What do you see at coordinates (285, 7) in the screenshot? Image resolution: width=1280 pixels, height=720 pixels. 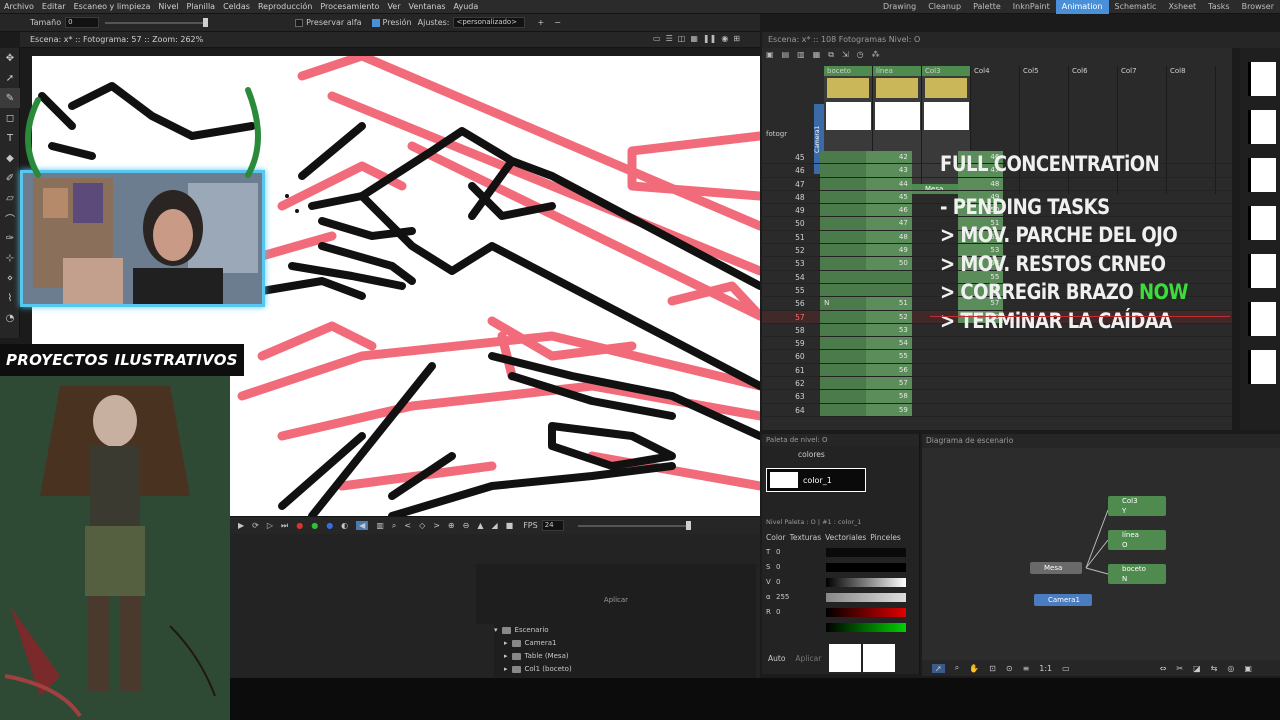 I see `menu-reproduccion: Reproducción` at bounding box center [285, 7].